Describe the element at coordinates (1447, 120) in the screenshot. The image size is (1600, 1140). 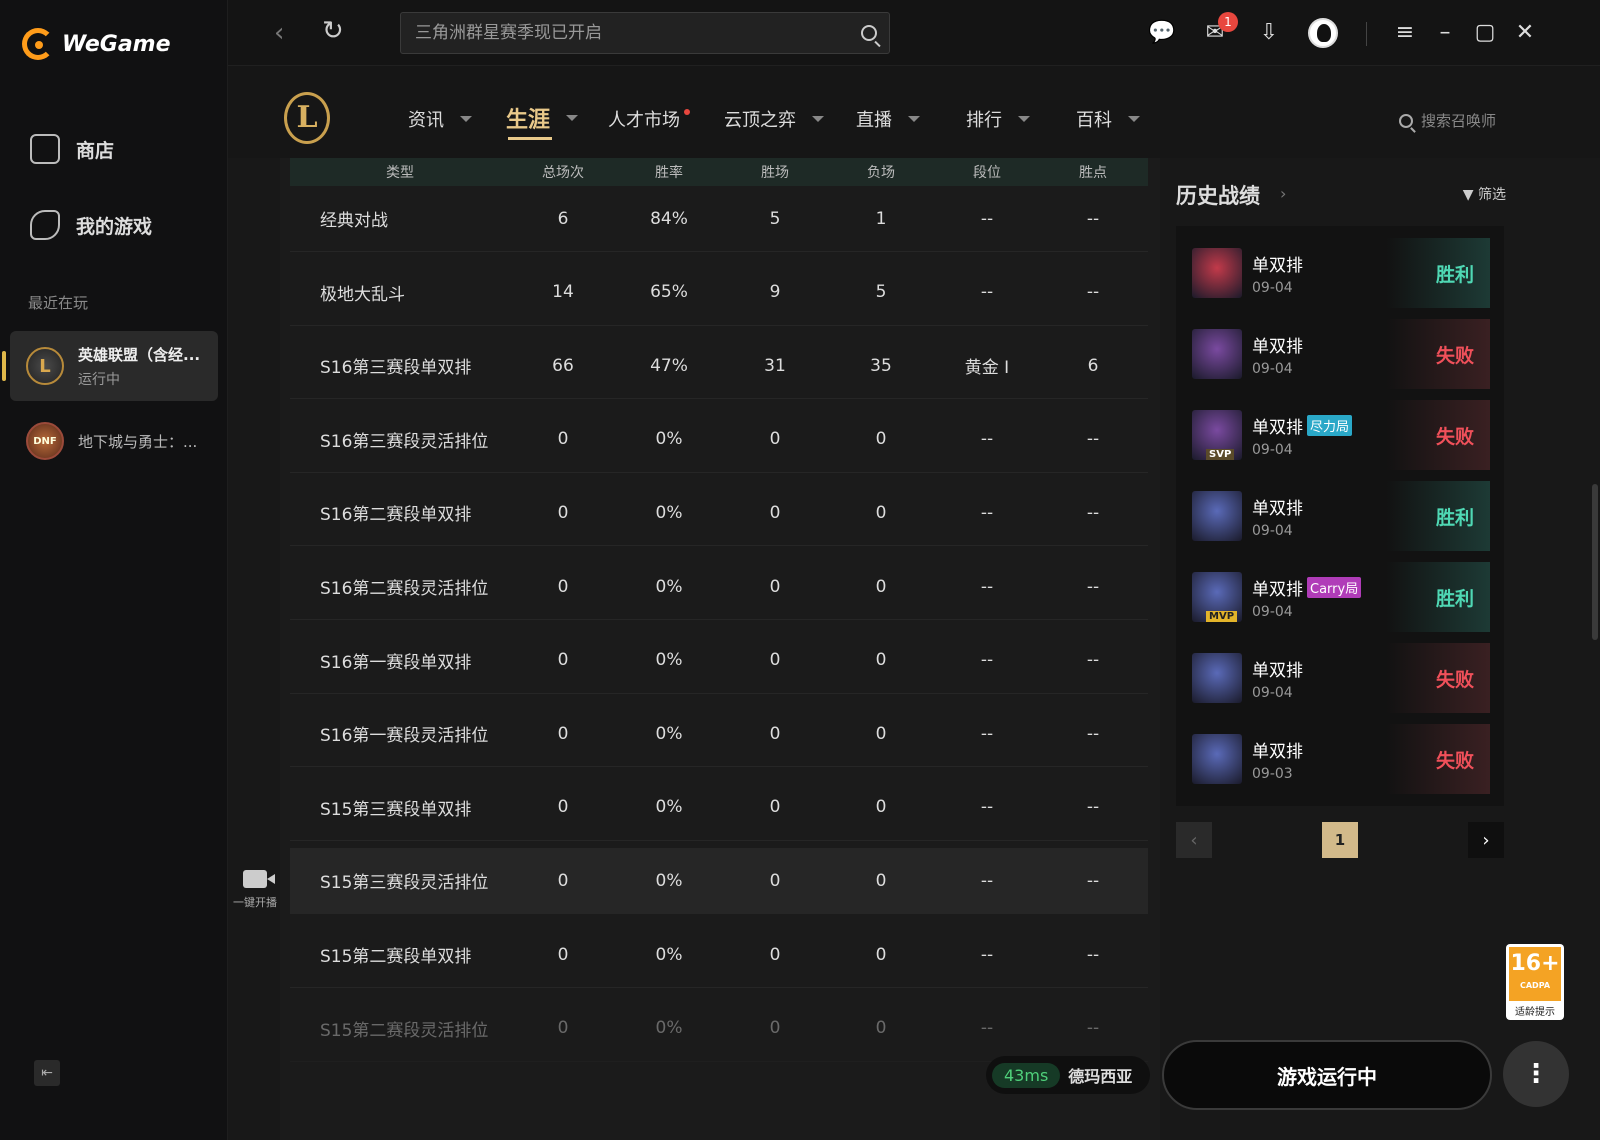
I see `summoner-search: 搜索召唤师` at that location.